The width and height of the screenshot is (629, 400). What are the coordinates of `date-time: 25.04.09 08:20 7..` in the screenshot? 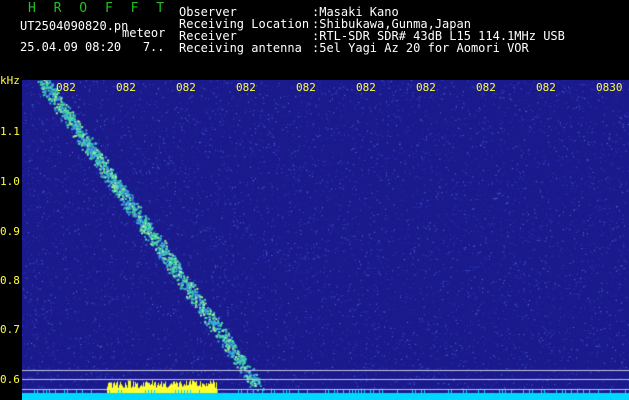 It's located at (92, 47).